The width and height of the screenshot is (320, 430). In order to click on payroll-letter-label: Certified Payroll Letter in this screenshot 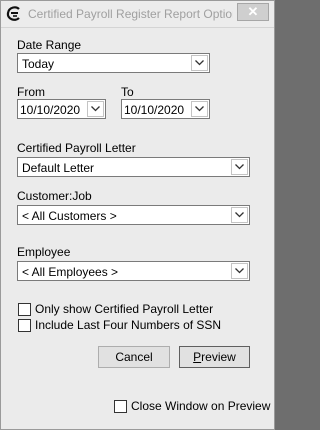, I will do `click(76, 148)`.